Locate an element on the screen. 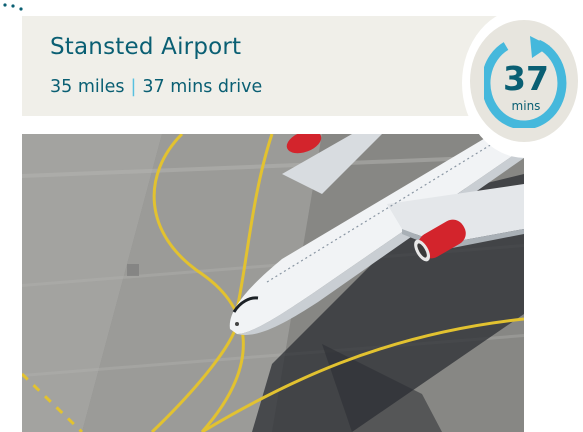  drive-time-badge: 37 mins is located at coordinates (519, 84).